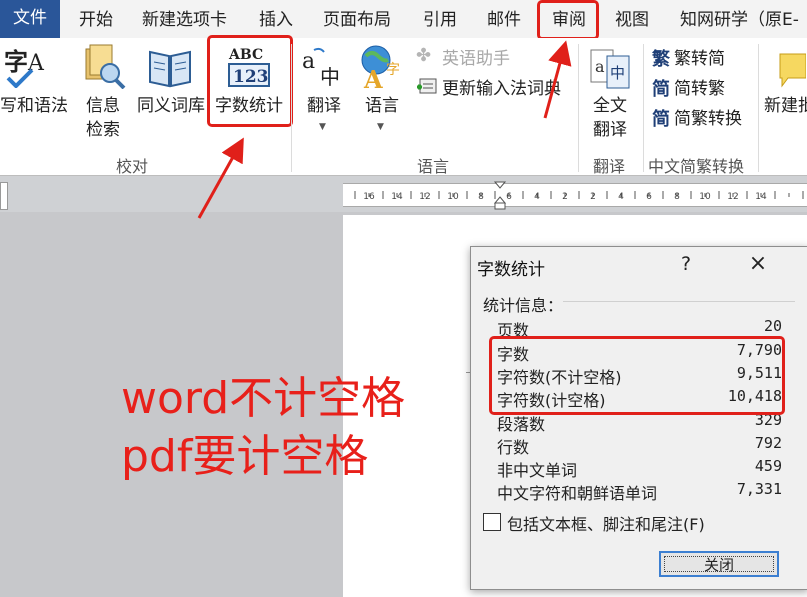  What do you see at coordinates (639, 468) in the screenshot?
I see `stat-row-non-chinese-words: 非中文单词 459` at bounding box center [639, 468].